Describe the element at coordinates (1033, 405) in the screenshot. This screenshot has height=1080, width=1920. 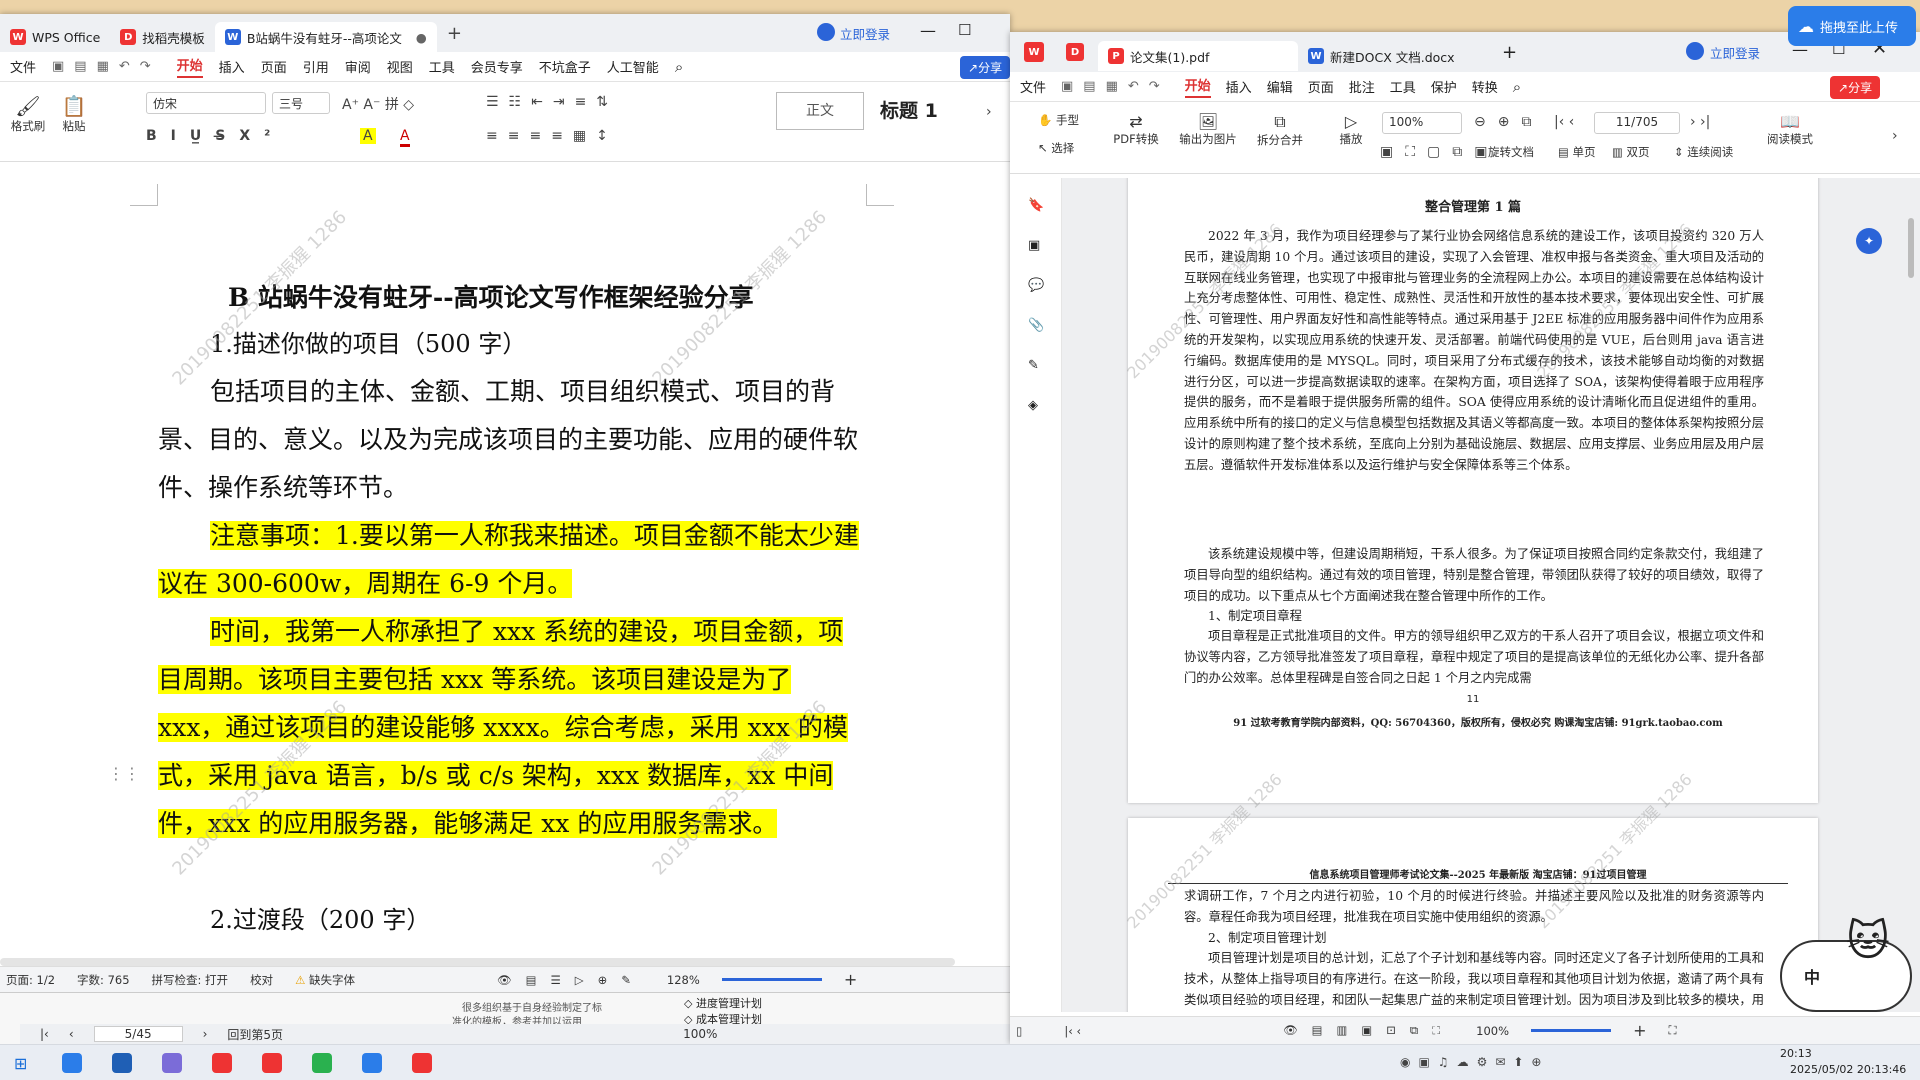
I see `layers-icon: ◈` at that location.